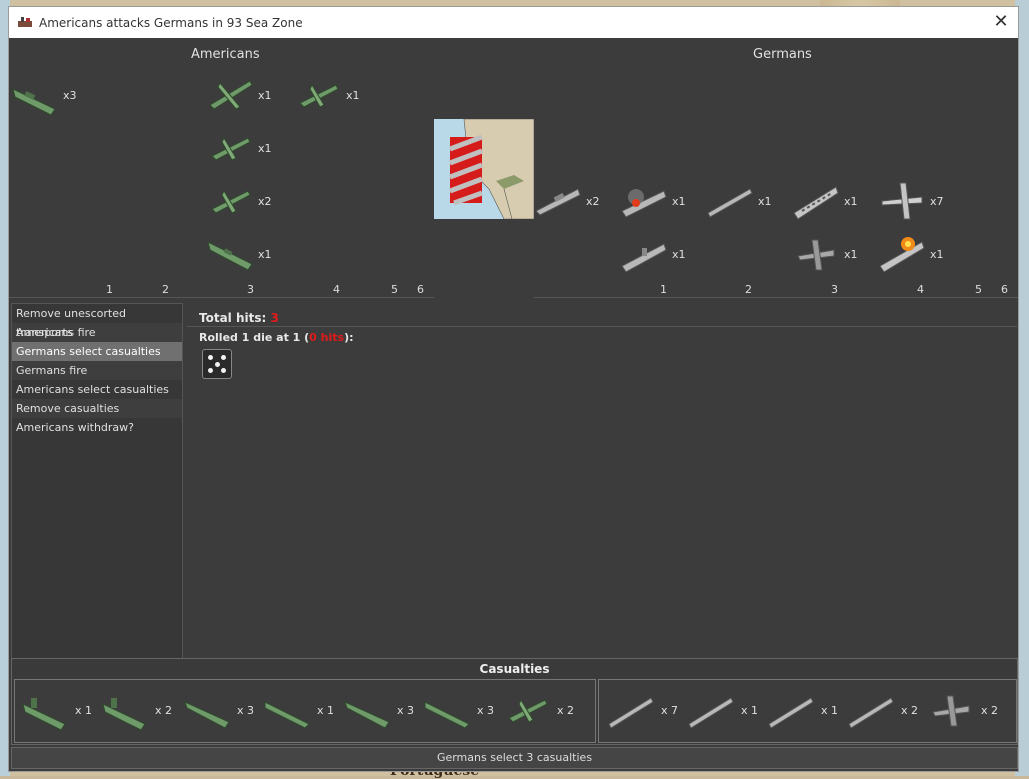  What do you see at coordinates (484, 169) in the screenshot?
I see `territory-thumbnail` at bounding box center [484, 169].